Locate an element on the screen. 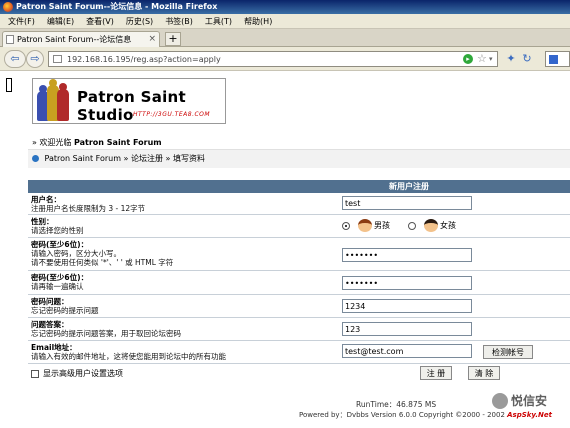 The width and height of the screenshot is (570, 428). gender-female-option: 女孩 is located at coordinates (432, 225).